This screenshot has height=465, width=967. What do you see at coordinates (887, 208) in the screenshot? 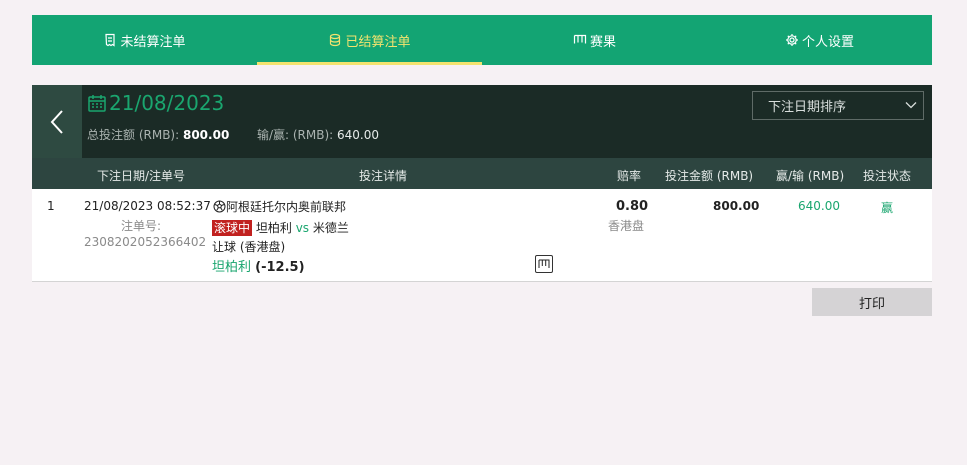
I see `status-badge: 赢` at bounding box center [887, 208].